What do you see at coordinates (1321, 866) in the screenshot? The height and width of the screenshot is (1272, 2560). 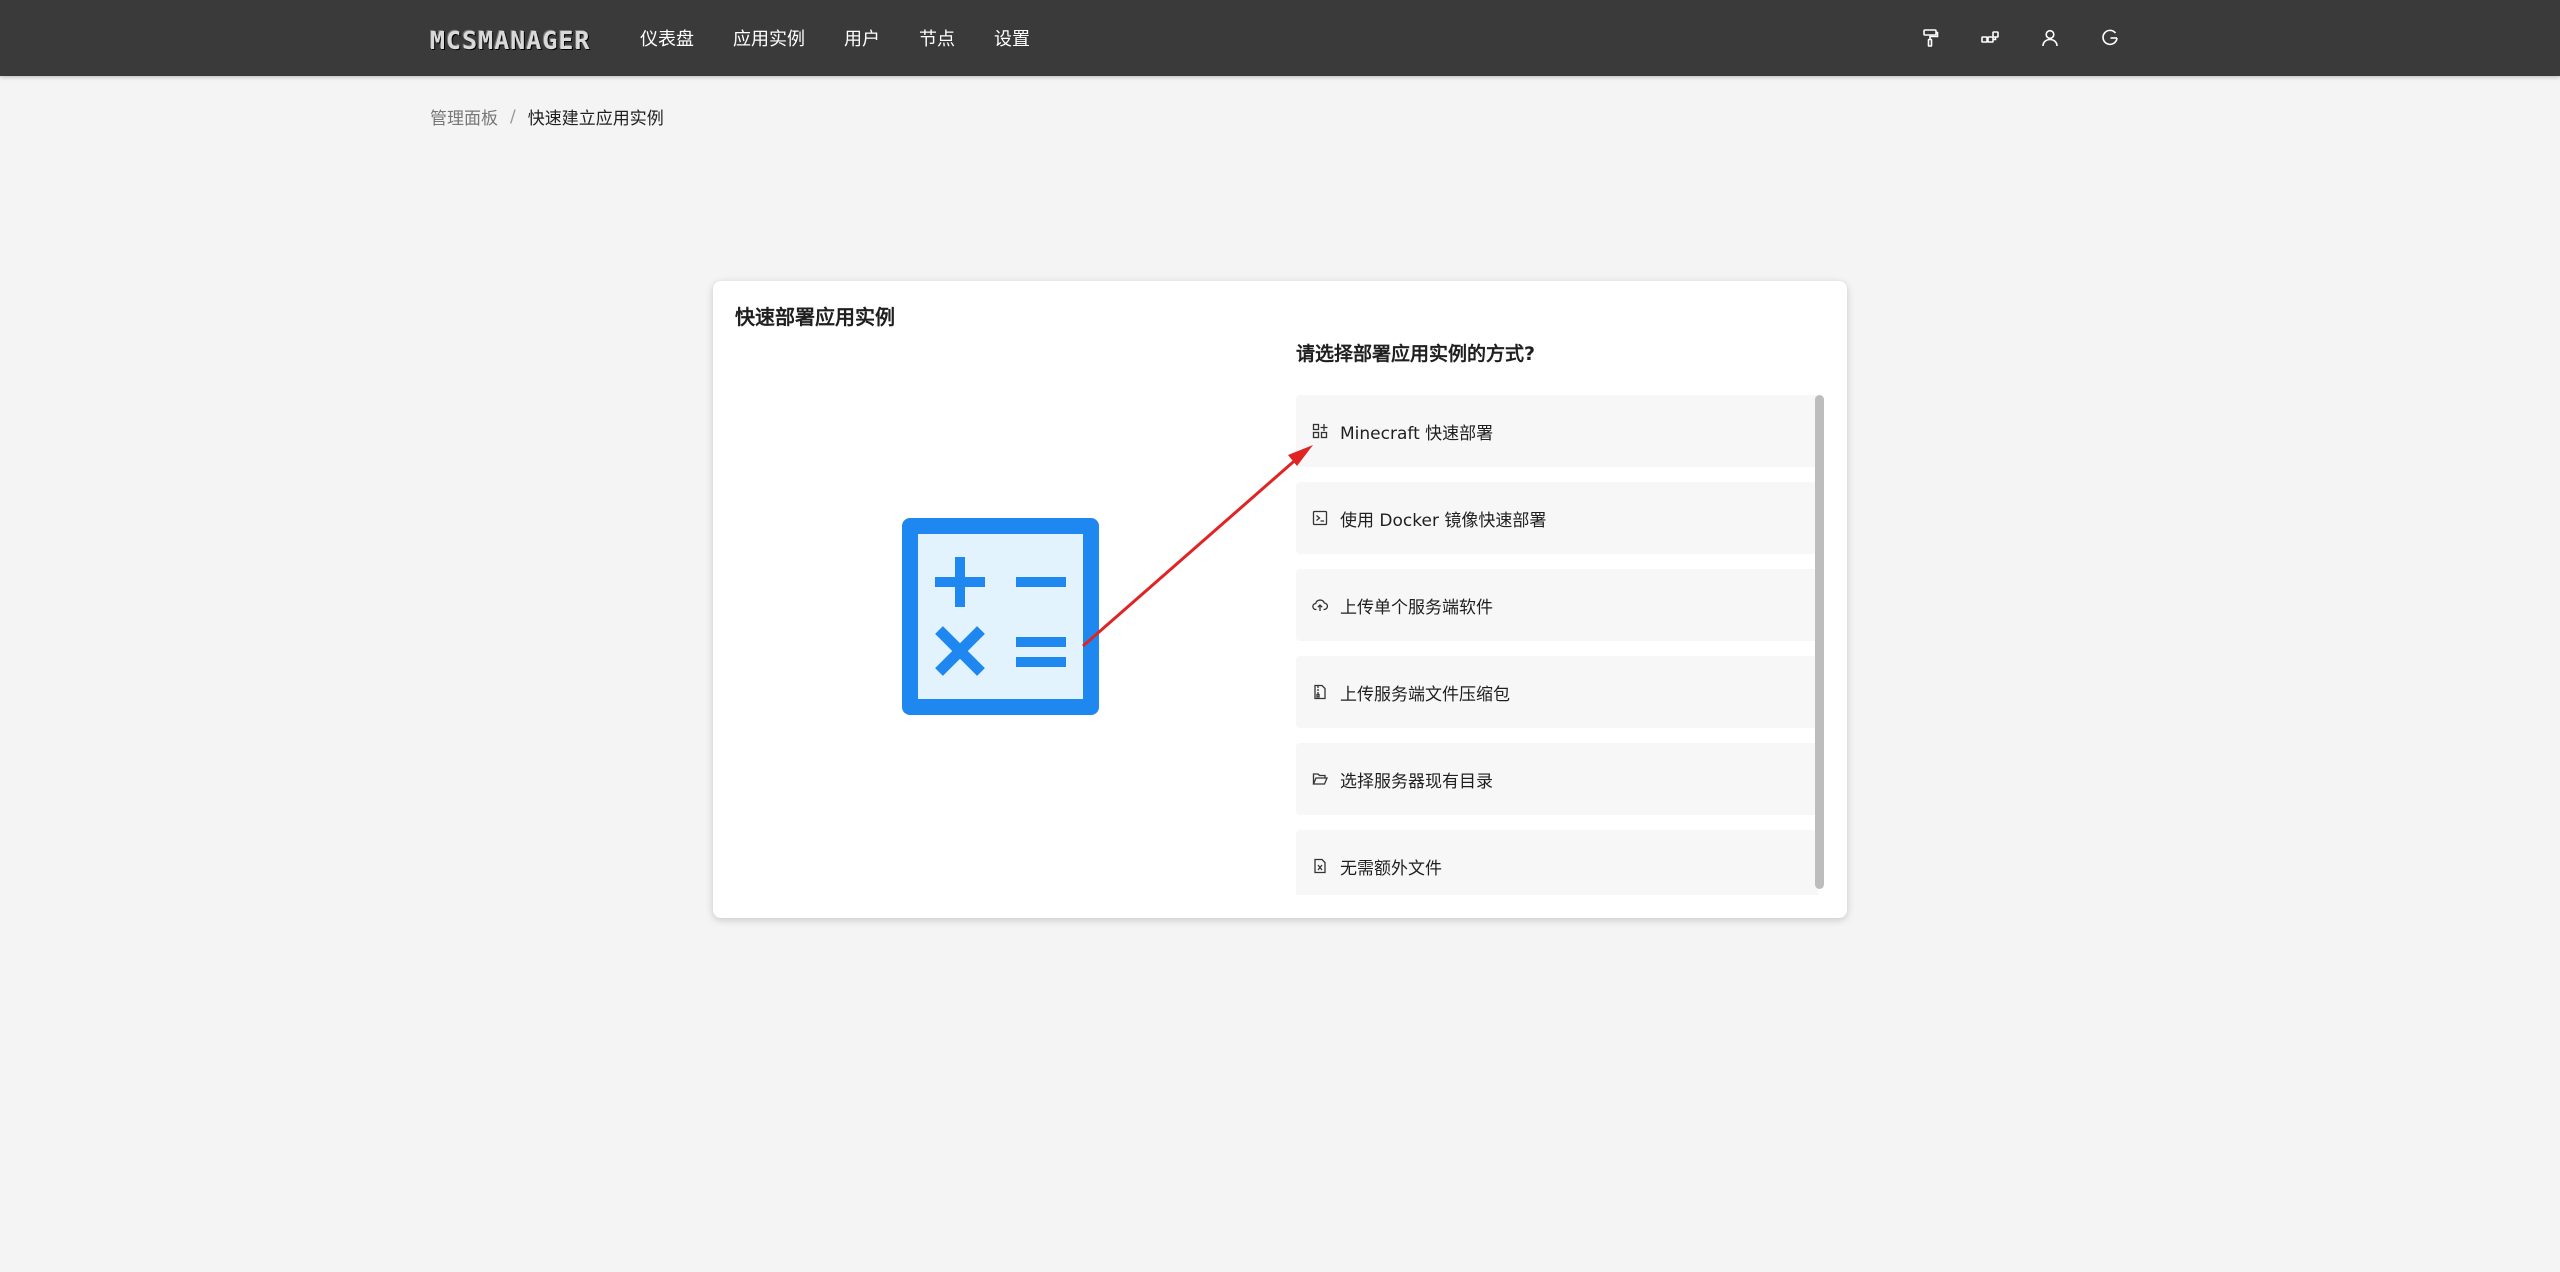 I see `file-excel-icon` at bounding box center [1321, 866].